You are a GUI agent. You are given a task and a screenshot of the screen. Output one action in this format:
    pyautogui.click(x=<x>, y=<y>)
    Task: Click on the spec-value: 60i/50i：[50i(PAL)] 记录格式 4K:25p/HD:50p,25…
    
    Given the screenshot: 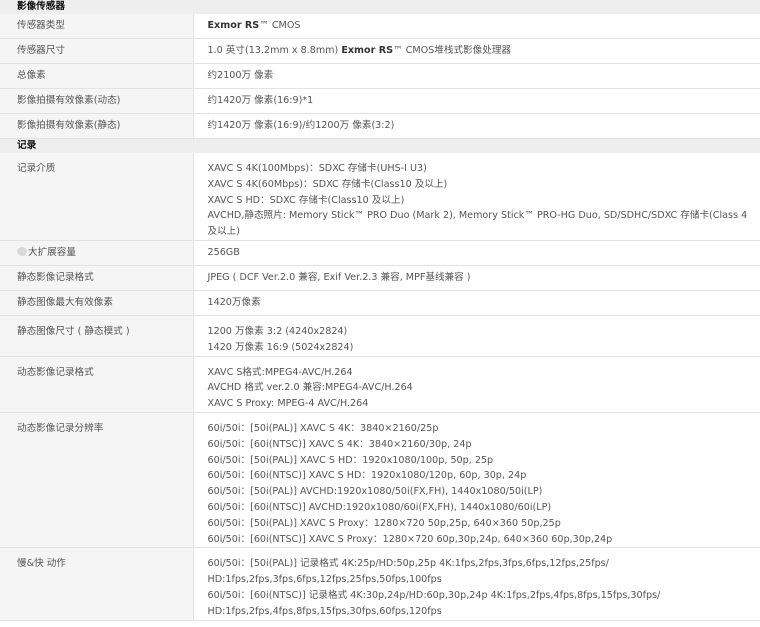 What is the action you would take?
    pyautogui.click(x=476, y=584)
    